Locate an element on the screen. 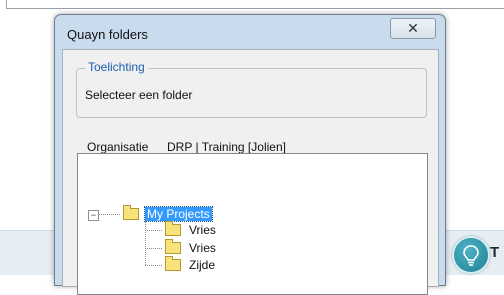 This screenshot has width=504, height=295. organisation-label: Organisatie is located at coordinates (118, 147).